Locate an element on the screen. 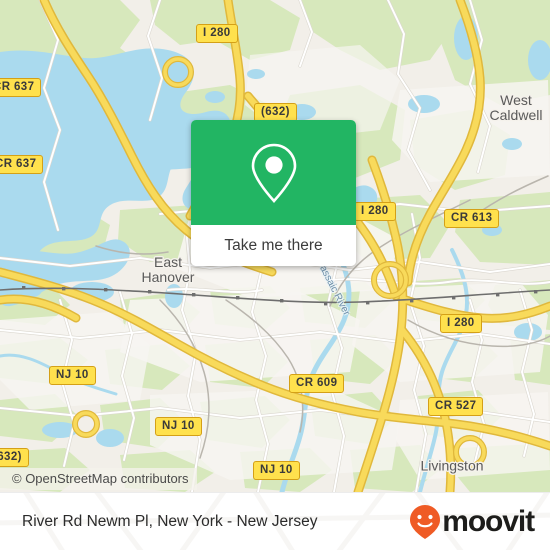 The image size is (550, 550). page-title: River Rd Newm Pl, New York - New Jersey is located at coordinates (170, 521).